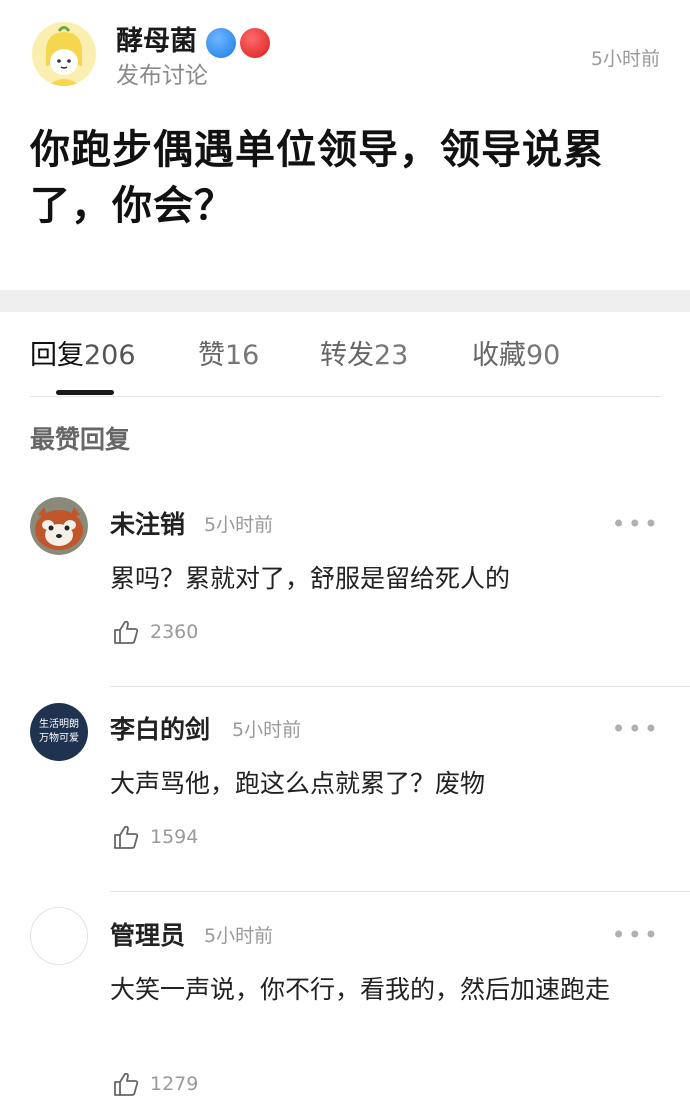 The image size is (690, 1112). I want to click on post-action: 发布讨论, so click(162, 76).